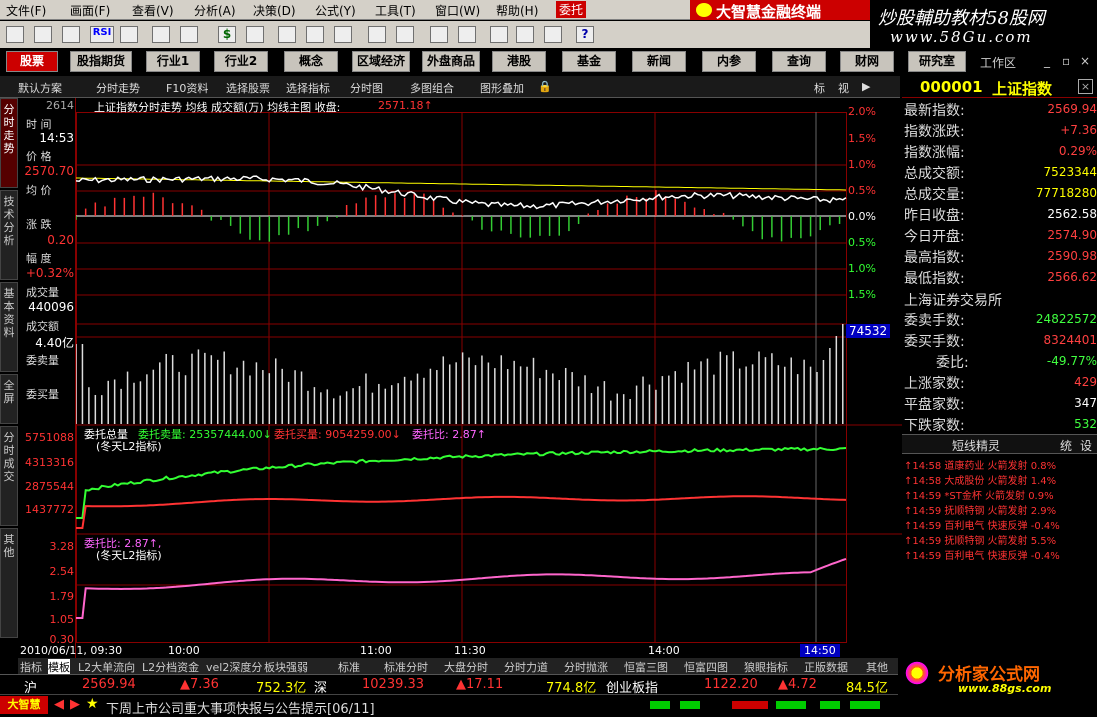 Image resolution: width=1097 pixels, height=717 pixels. Describe the element at coordinates (585, 34) in the screenshot. I see `help-icon: ?` at that location.